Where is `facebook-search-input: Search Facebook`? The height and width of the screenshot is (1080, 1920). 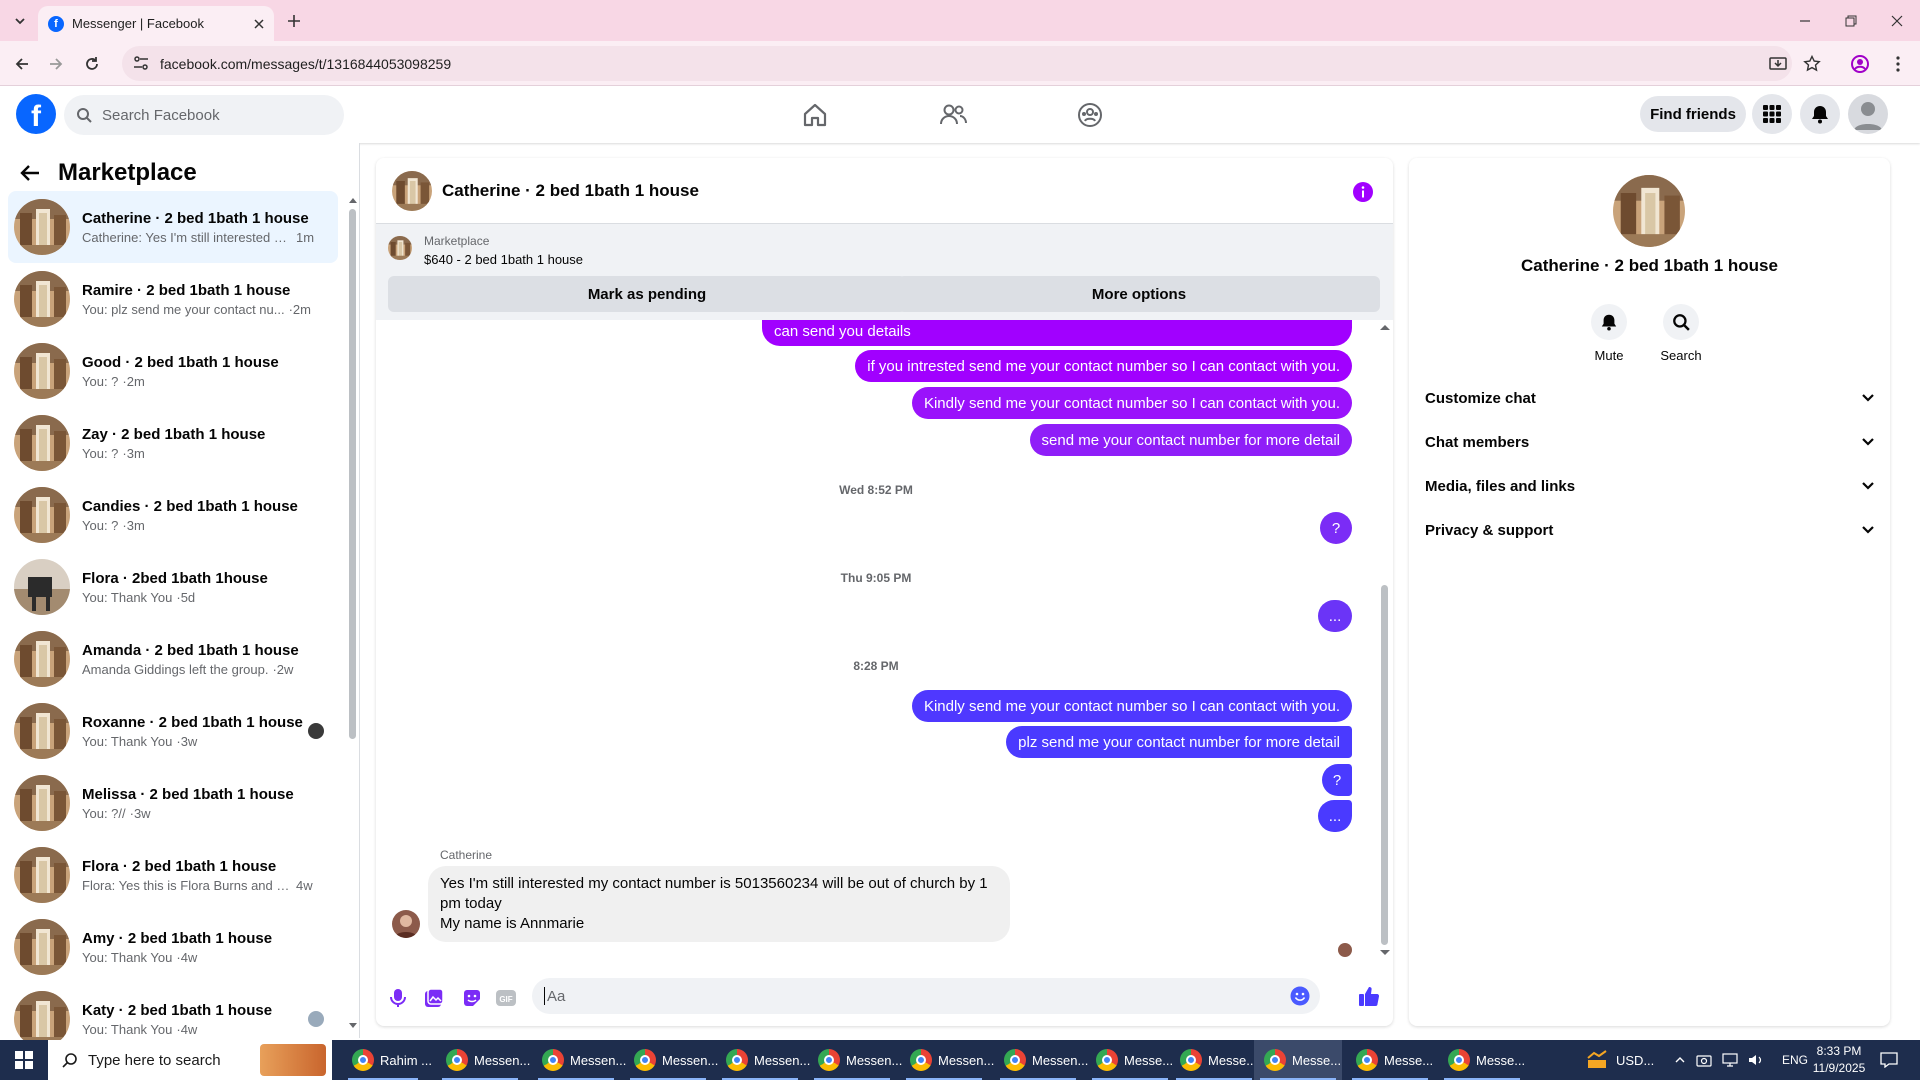 facebook-search-input: Search Facebook is located at coordinates (204, 115).